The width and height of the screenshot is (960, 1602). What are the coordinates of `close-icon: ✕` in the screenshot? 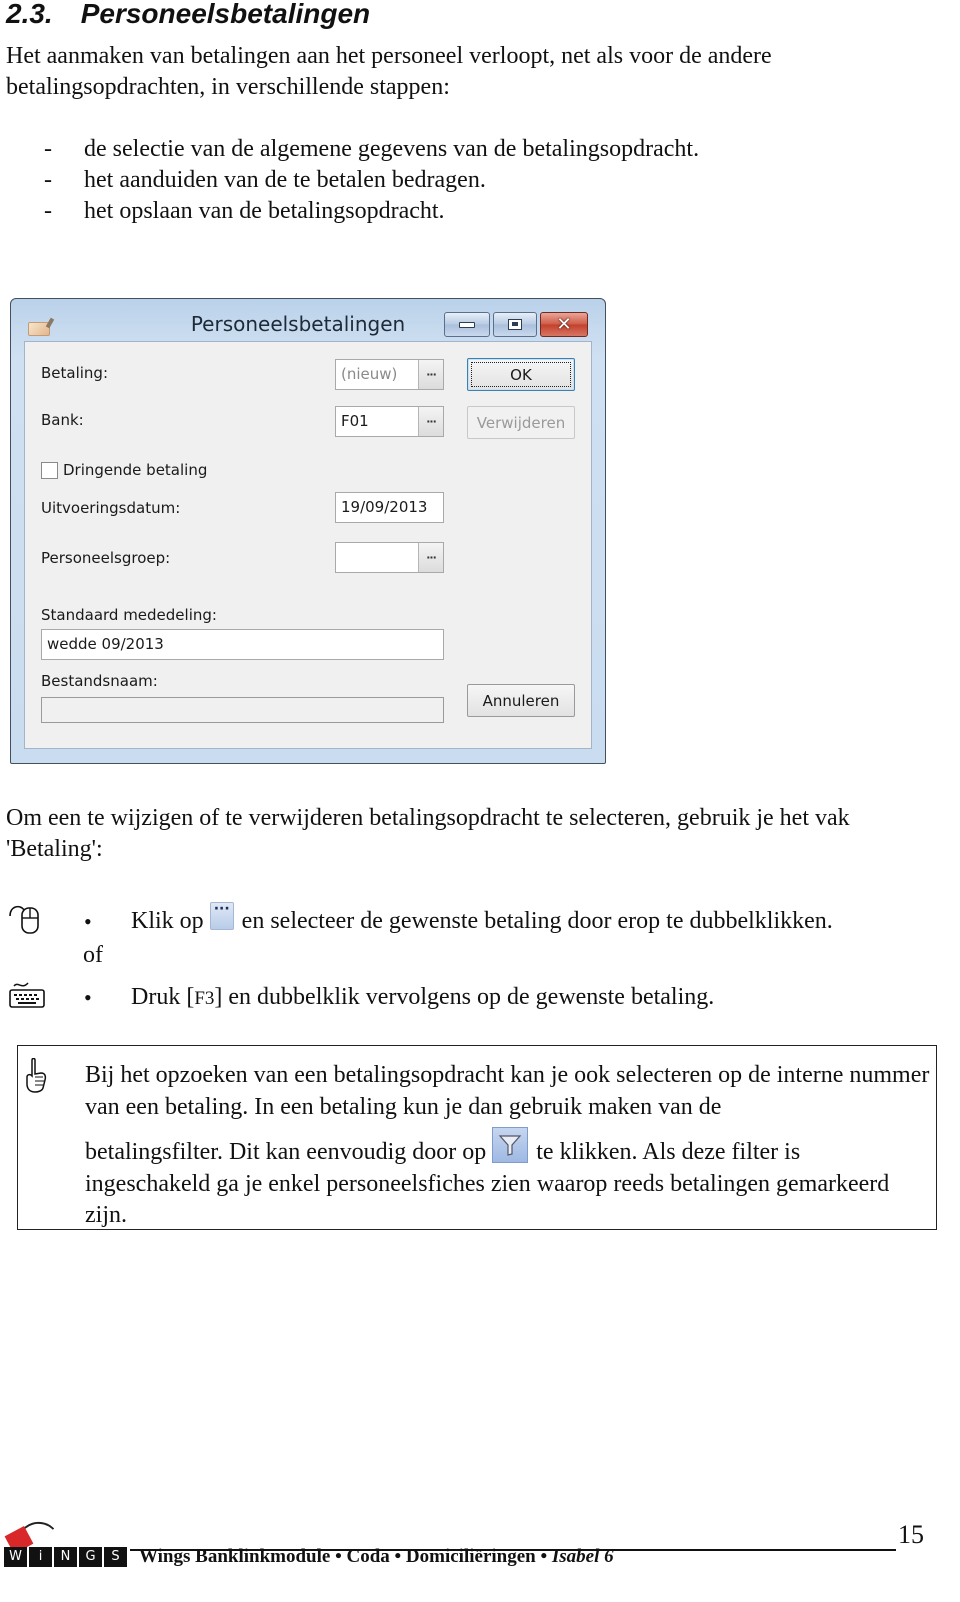 It's located at (564, 324).